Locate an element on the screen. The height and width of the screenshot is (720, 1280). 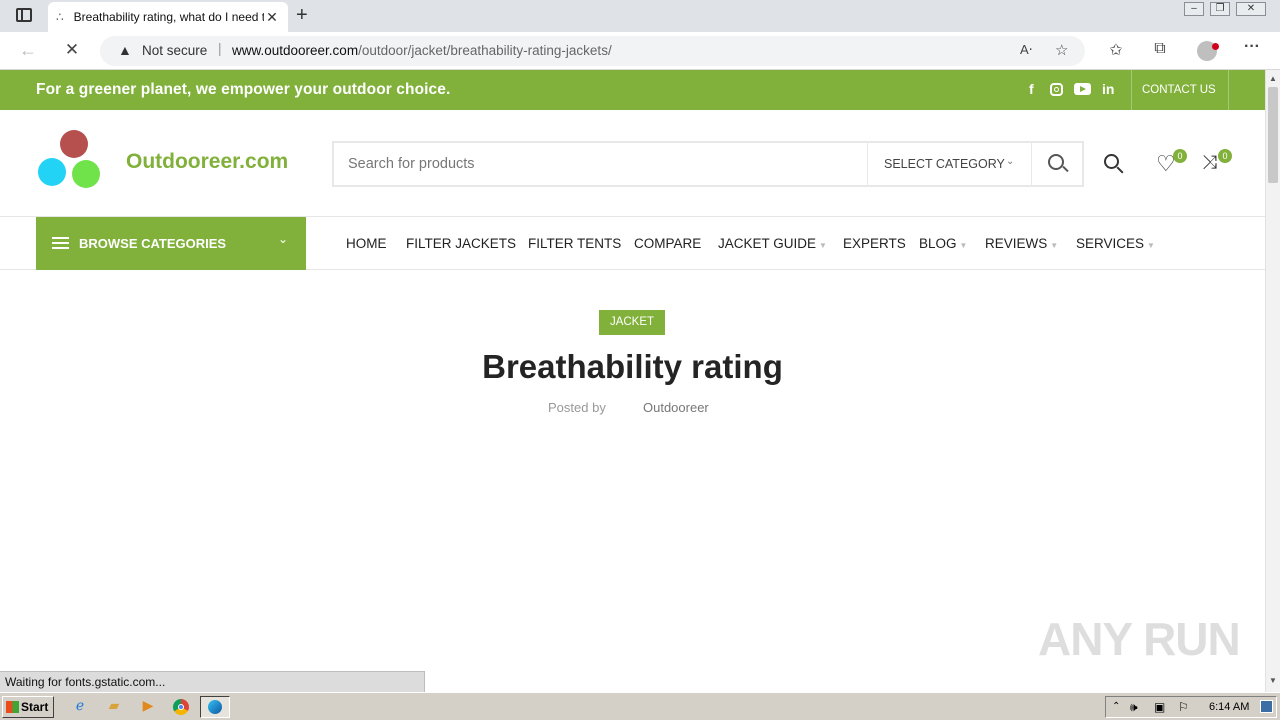
volume-icon: 🕪 is located at coordinates (1134, 707).